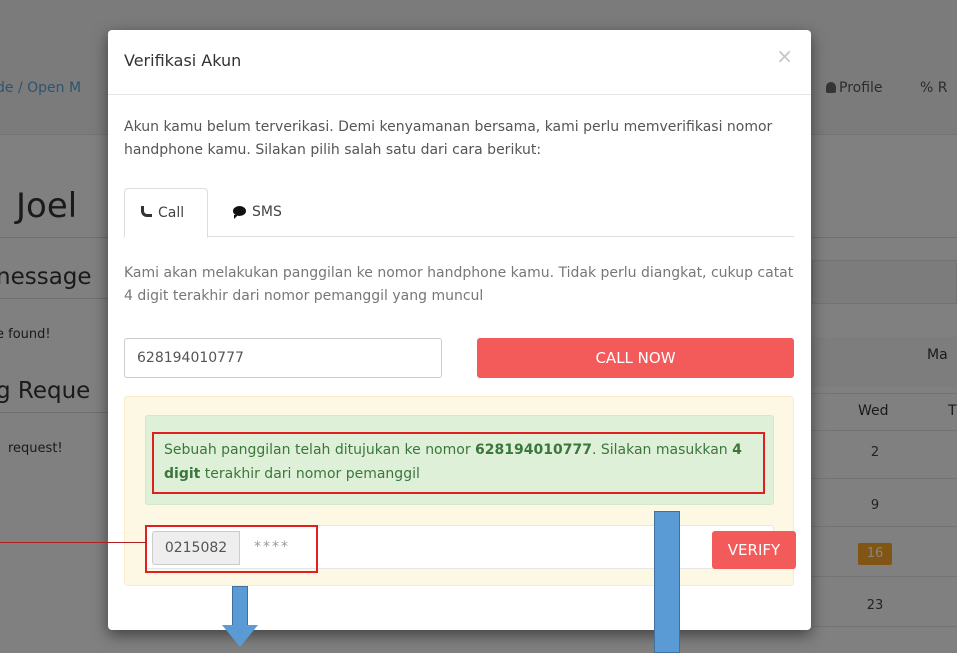  I want to click on modal-title: Verifikasi Akun, so click(183, 60).